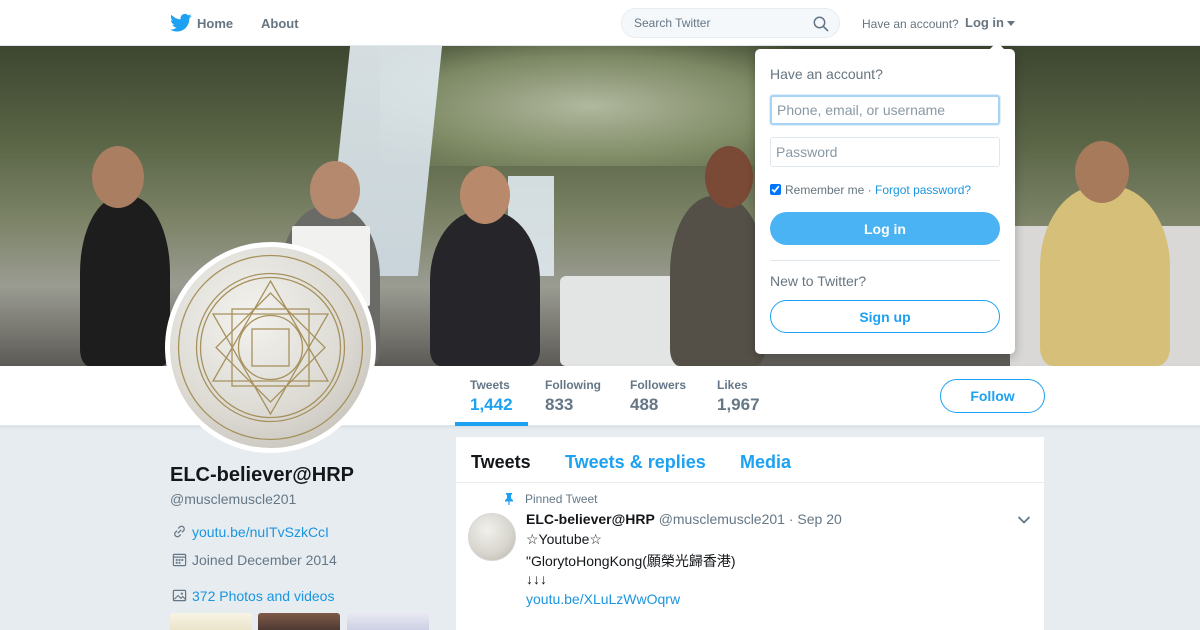 The height and width of the screenshot is (630, 1200). What do you see at coordinates (600, 23) in the screenshot?
I see `top-navigation-bar: Home About Have an account? Log in` at bounding box center [600, 23].